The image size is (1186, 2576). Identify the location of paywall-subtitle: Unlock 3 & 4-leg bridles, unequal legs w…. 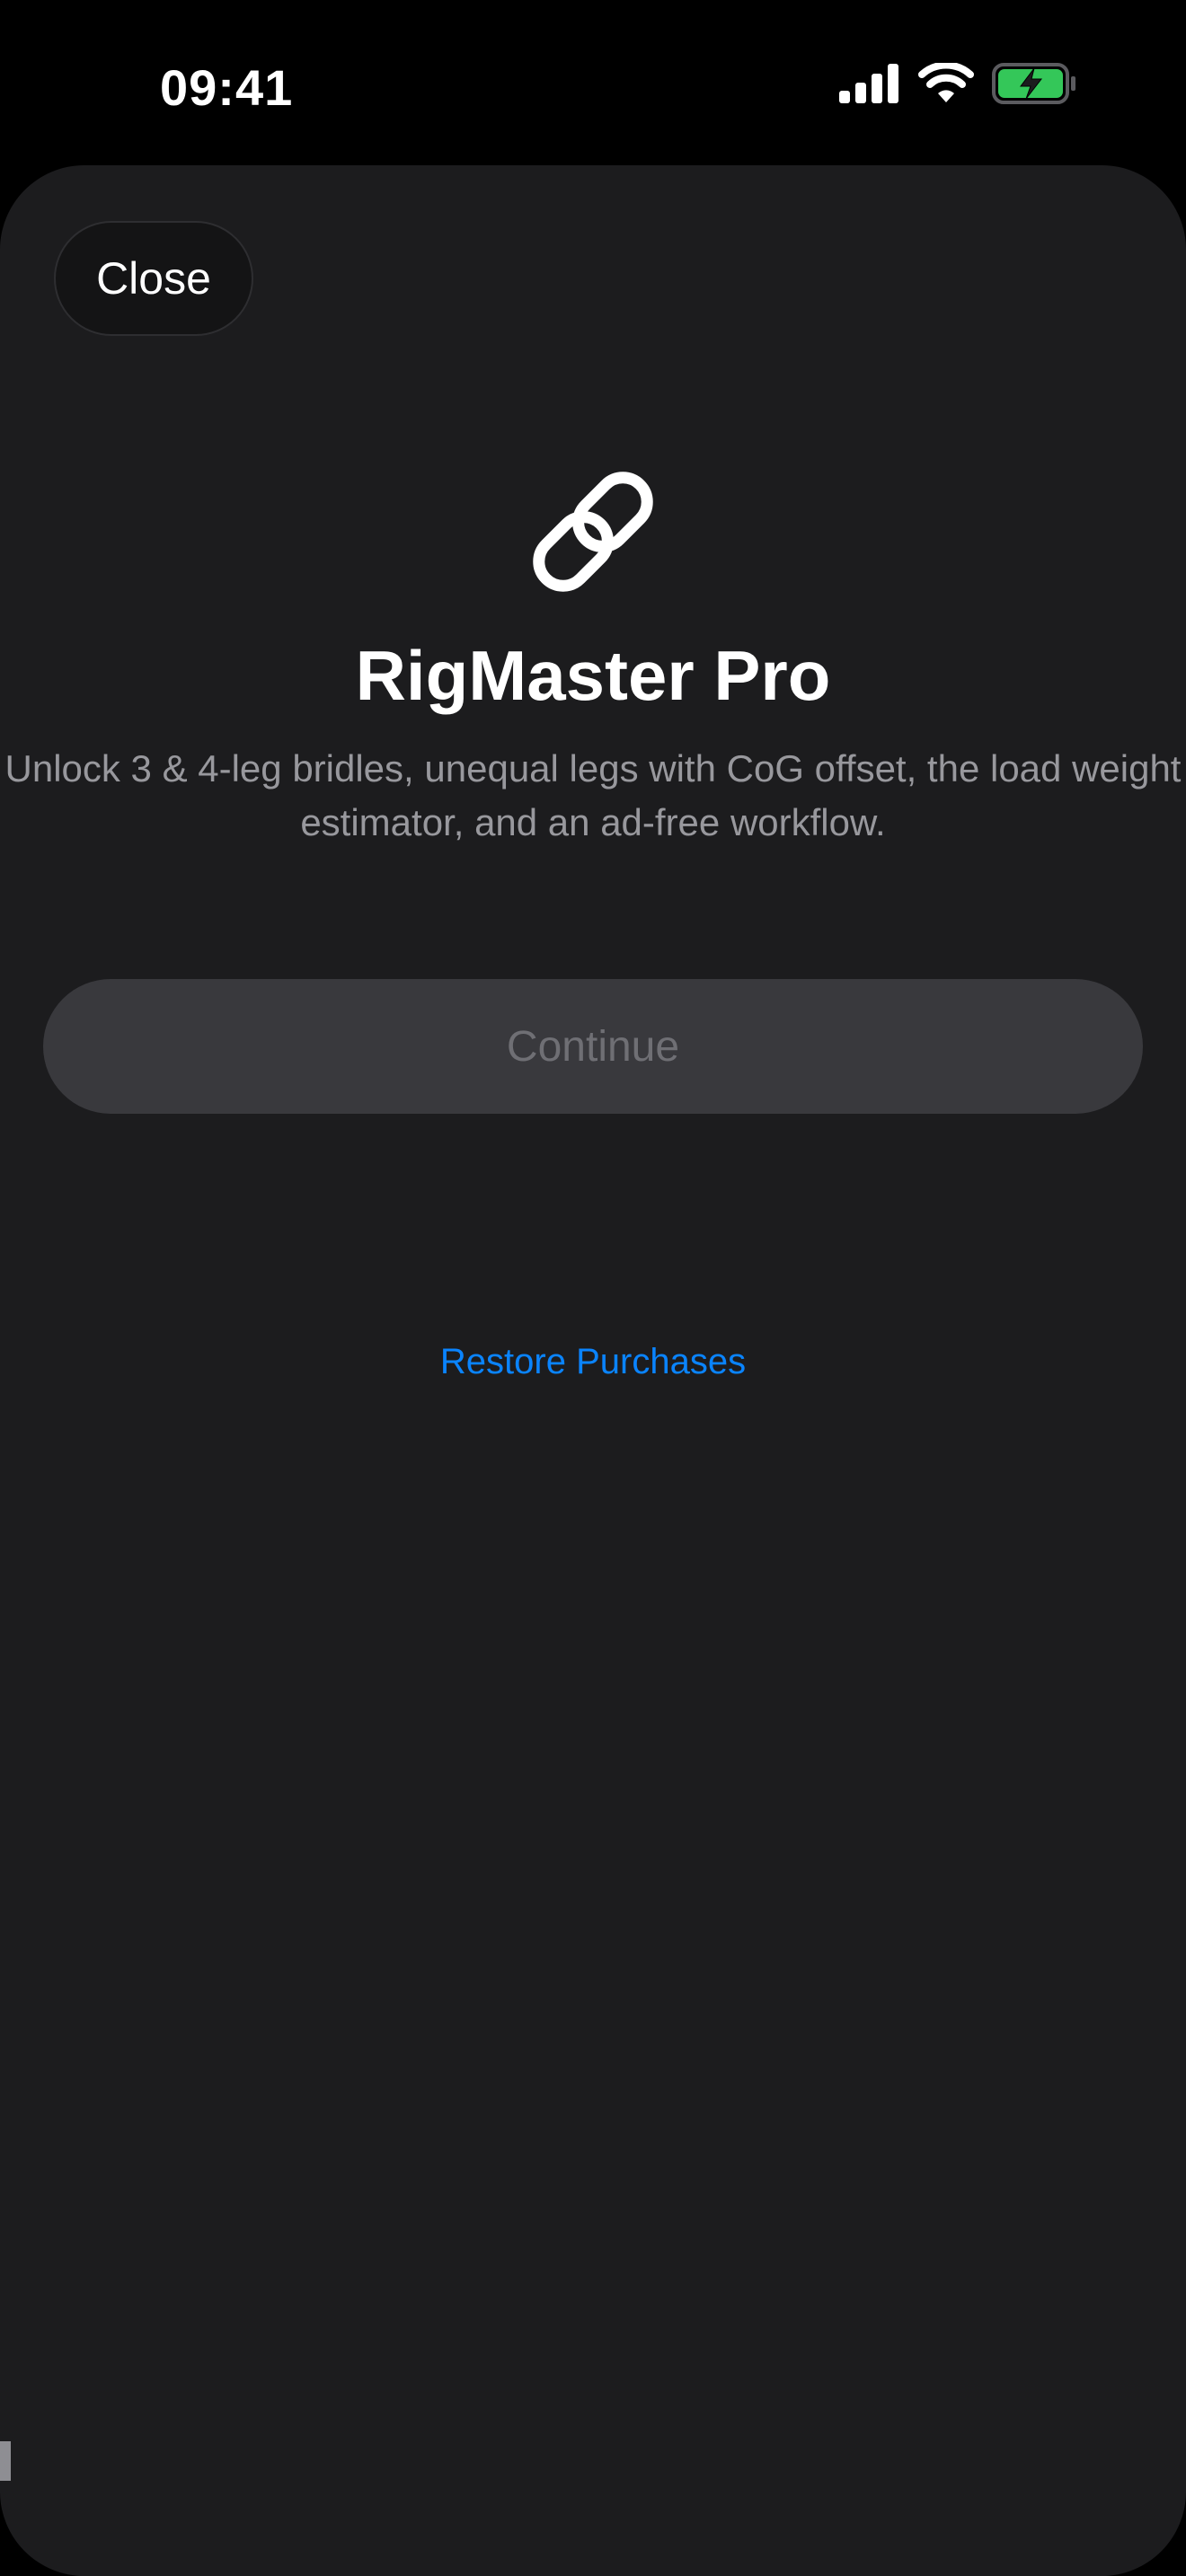
(593, 795).